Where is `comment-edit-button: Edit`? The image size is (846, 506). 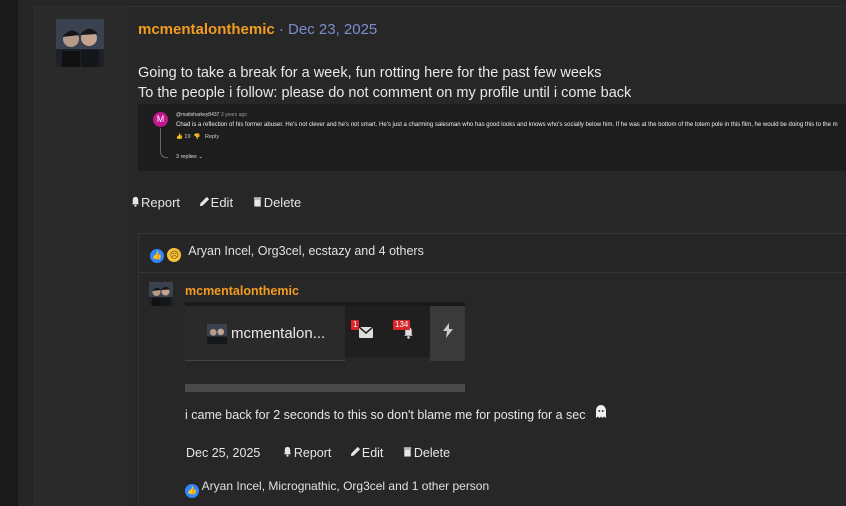 comment-edit-button: Edit is located at coordinates (367, 453).